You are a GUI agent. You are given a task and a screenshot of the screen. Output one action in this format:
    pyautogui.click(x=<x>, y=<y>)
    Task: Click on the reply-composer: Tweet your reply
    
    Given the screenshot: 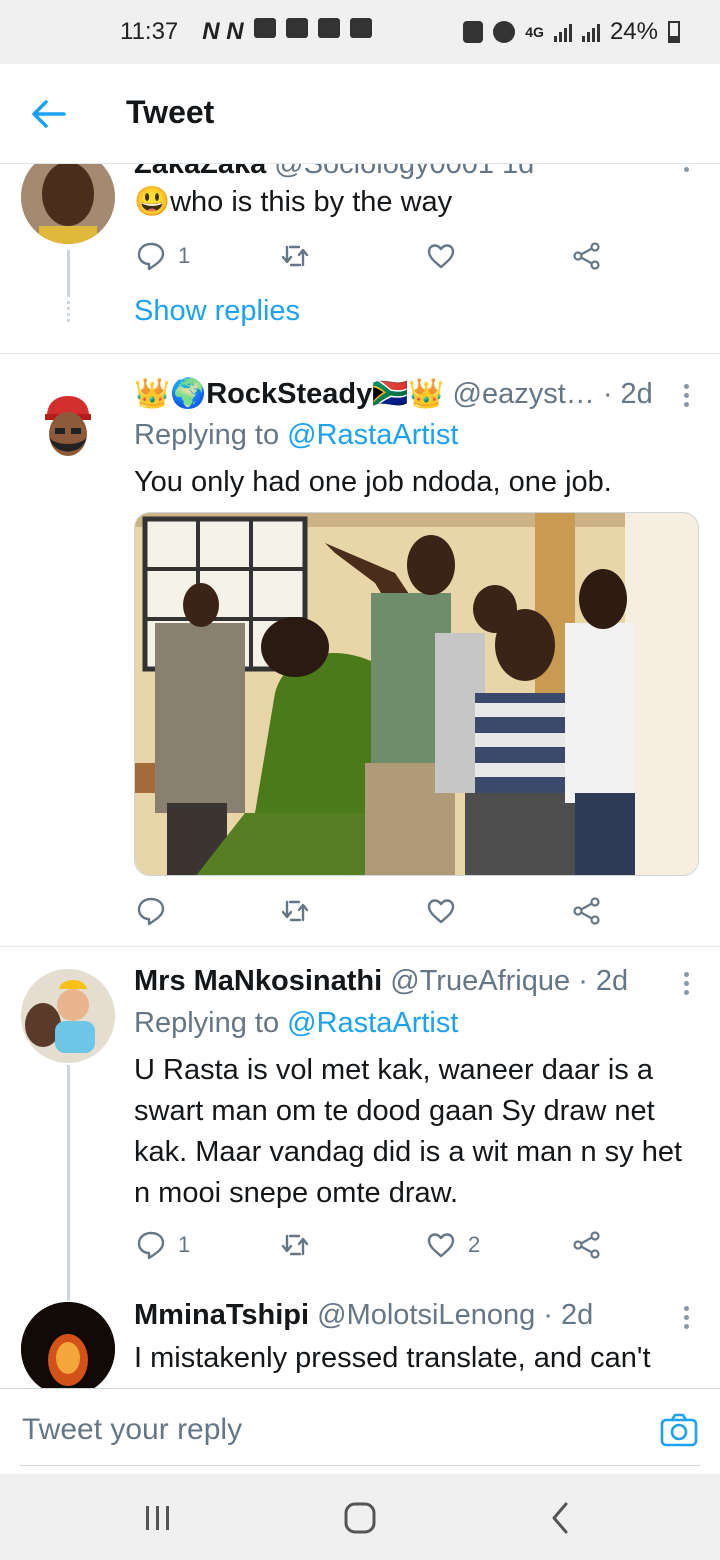 What is the action you would take?
    pyautogui.click(x=360, y=1431)
    